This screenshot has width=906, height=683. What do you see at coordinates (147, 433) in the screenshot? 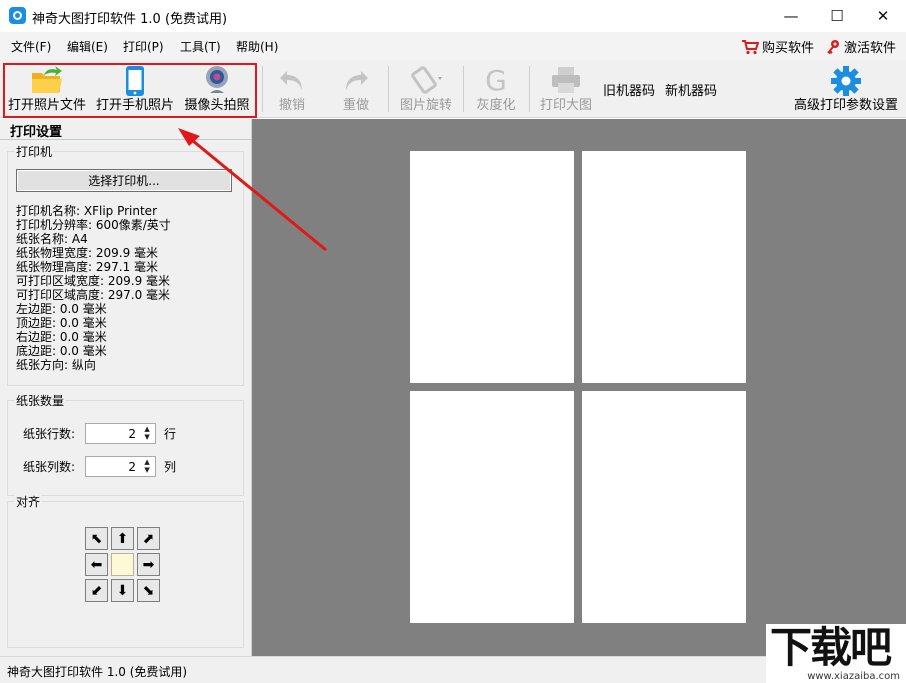
I see `rows-spin-arrows: ▲ ▼` at bounding box center [147, 433].